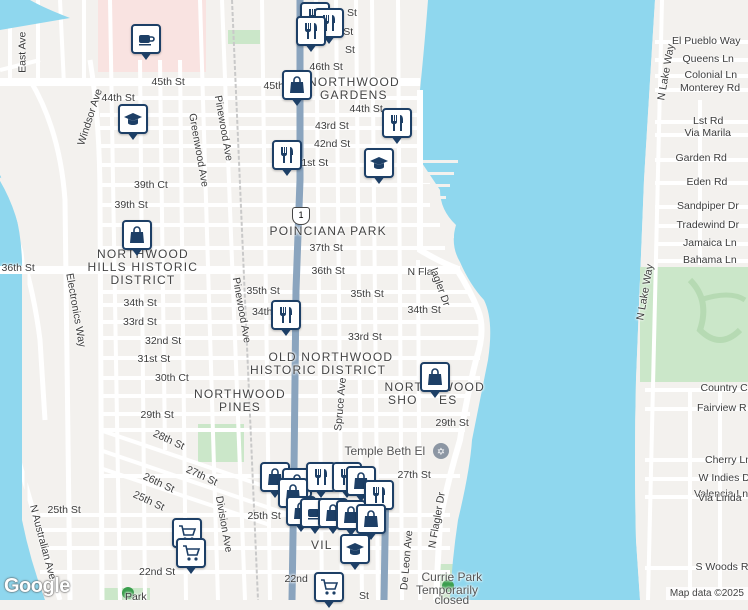  What do you see at coordinates (710, 260) in the screenshot?
I see `street-label: Bahama Ln` at bounding box center [710, 260].